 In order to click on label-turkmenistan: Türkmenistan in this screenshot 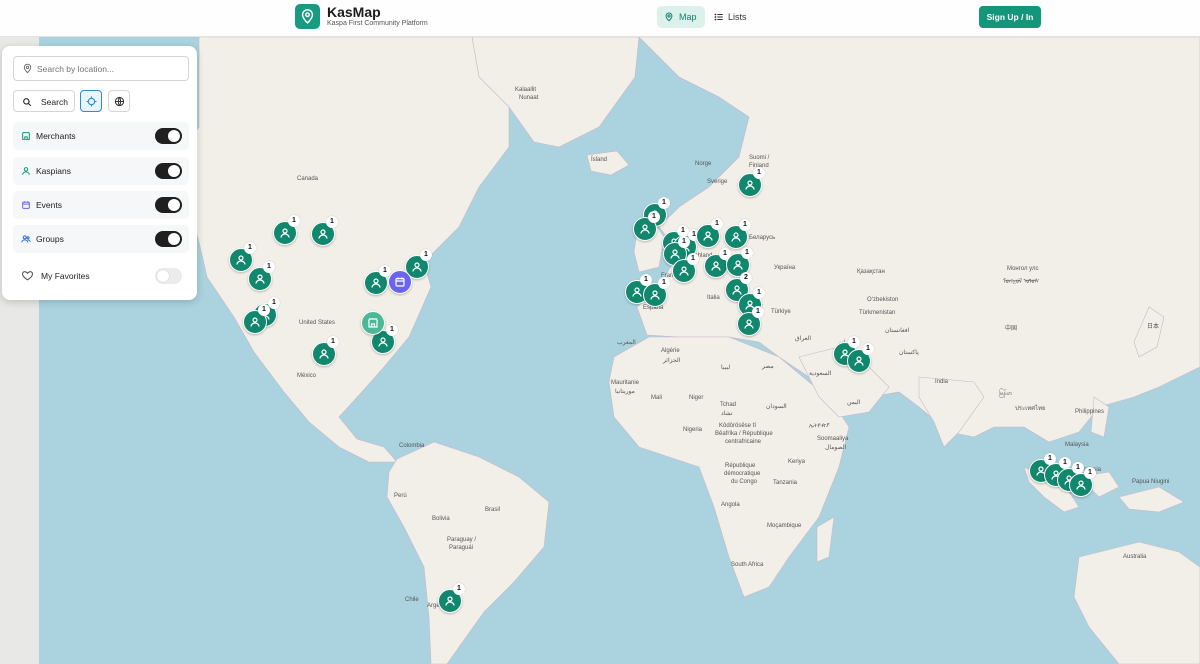, I will do `click(877, 313)`.